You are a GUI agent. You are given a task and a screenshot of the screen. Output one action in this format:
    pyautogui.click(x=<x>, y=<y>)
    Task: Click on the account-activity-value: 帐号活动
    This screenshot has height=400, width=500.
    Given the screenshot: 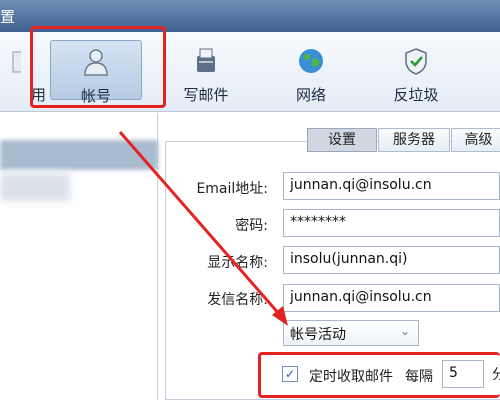 What is the action you would take?
    pyautogui.click(x=318, y=335)
    